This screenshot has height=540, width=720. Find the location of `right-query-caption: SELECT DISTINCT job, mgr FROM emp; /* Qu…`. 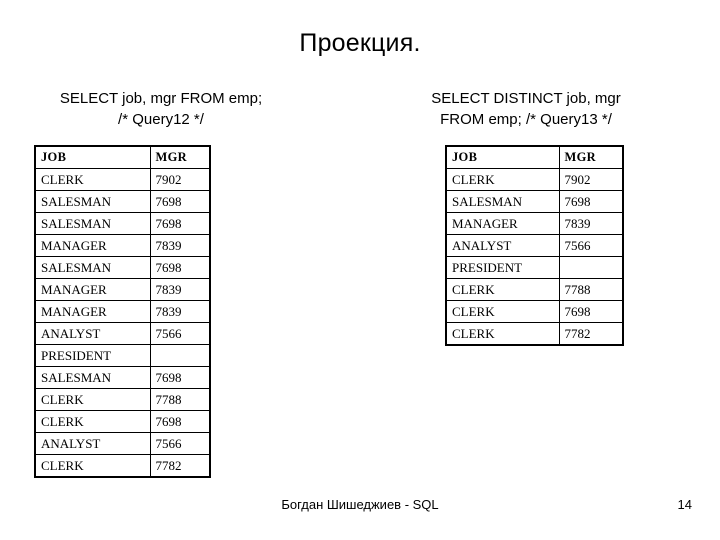

right-query-caption: SELECT DISTINCT job, mgr FROM emp; /* Qu… is located at coordinates (526, 109).